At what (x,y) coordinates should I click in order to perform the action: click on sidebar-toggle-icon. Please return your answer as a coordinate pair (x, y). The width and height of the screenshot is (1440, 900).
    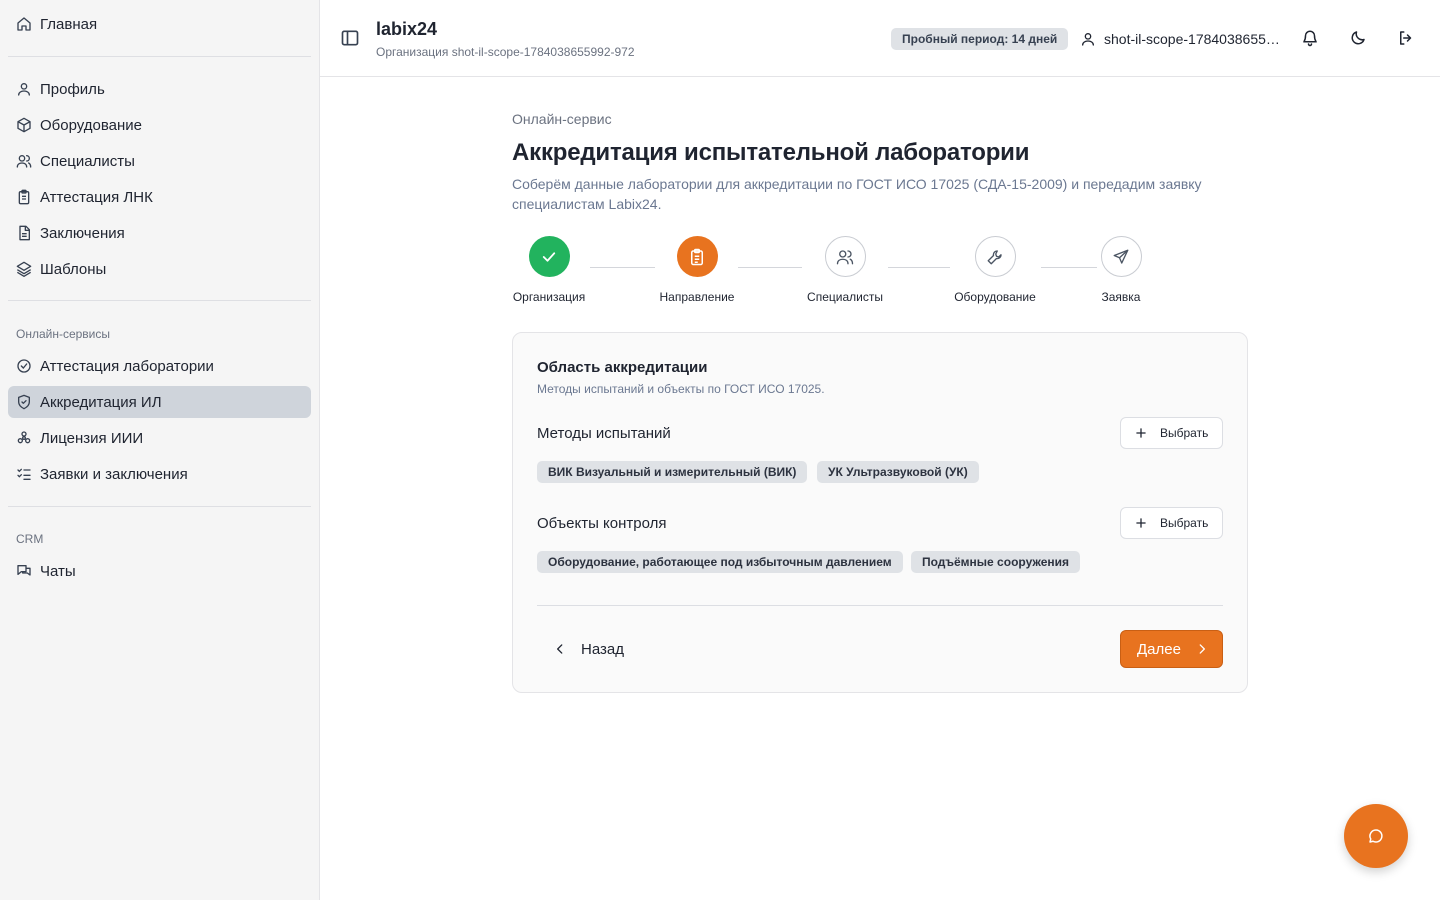
    Looking at the image, I should click on (350, 38).